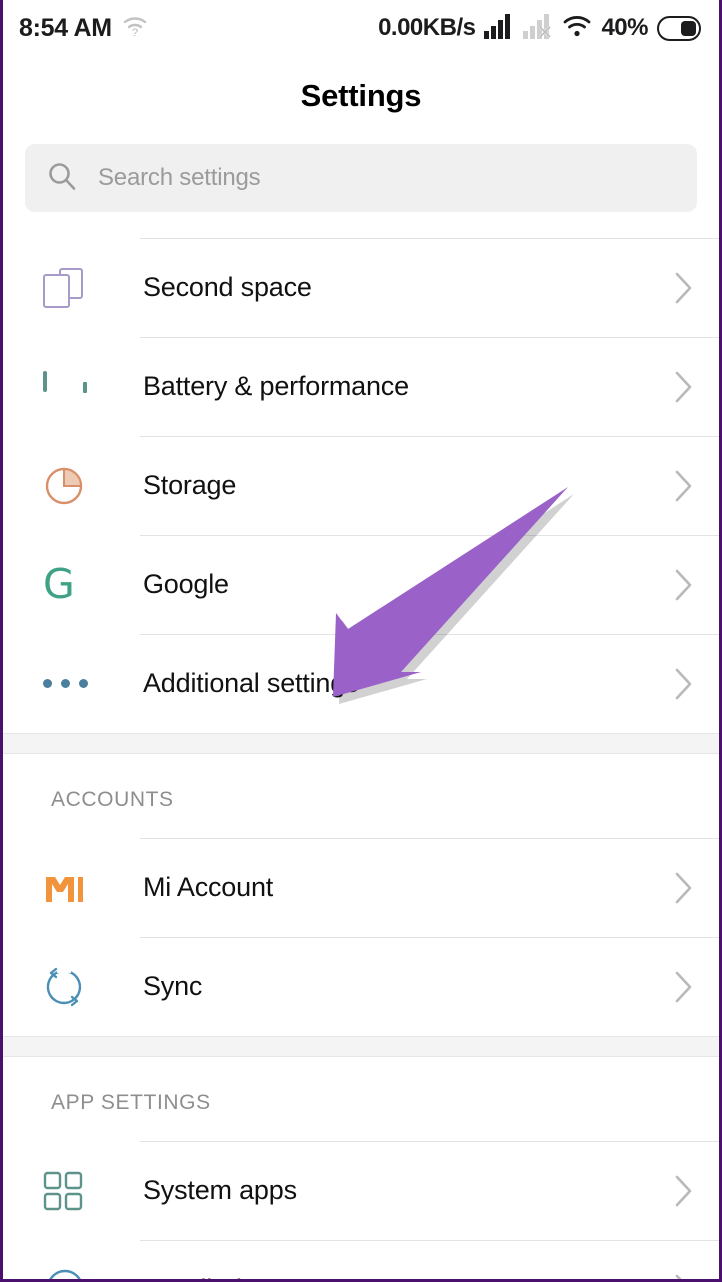 This screenshot has height=1282, width=722. What do you see at coordinates (65, 27) in the screenshot?
I see `status-clock: 8:54 AM` at bounding box center [65, 27].